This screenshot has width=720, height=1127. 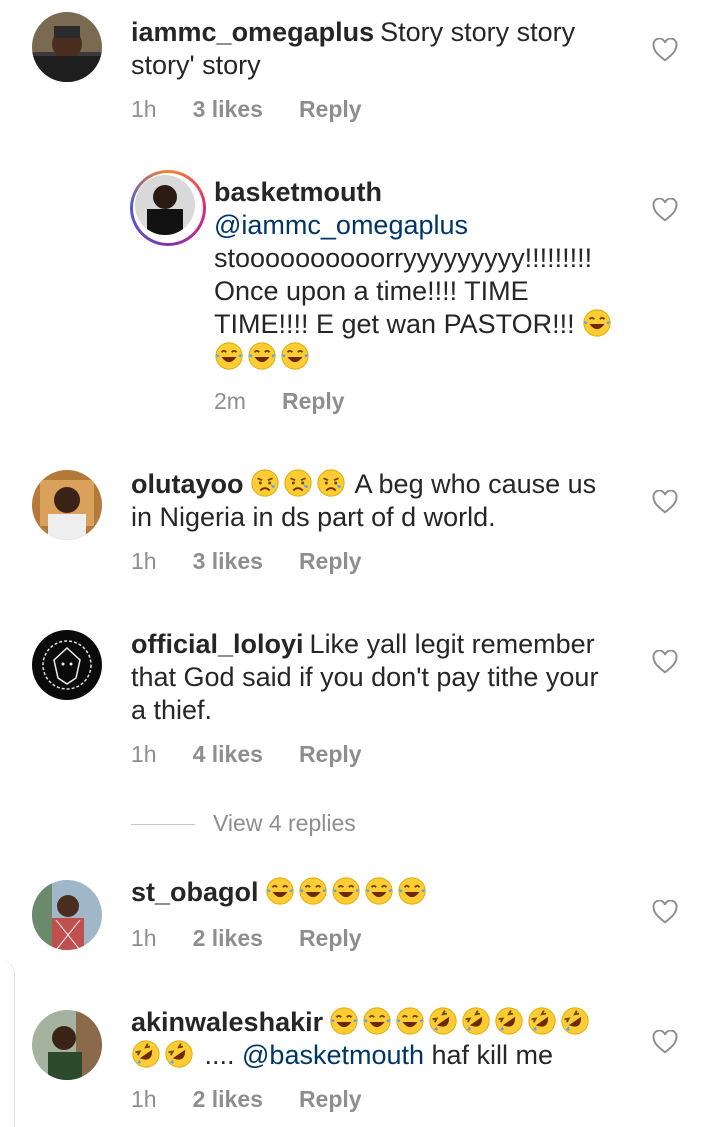 I want to click on screen-edge, so click(x=7, y=1043).